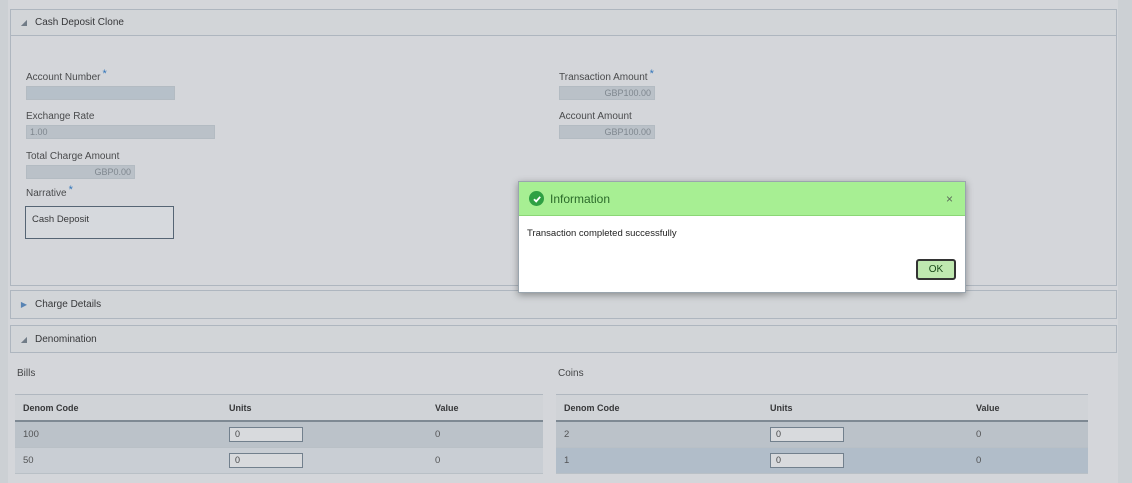 The width and height of the screenshot is (1132, 483). What do you see at coordinates (949, 199) in the screenshot?
I see `close-icon: ×` at bounding box center [949, 199].